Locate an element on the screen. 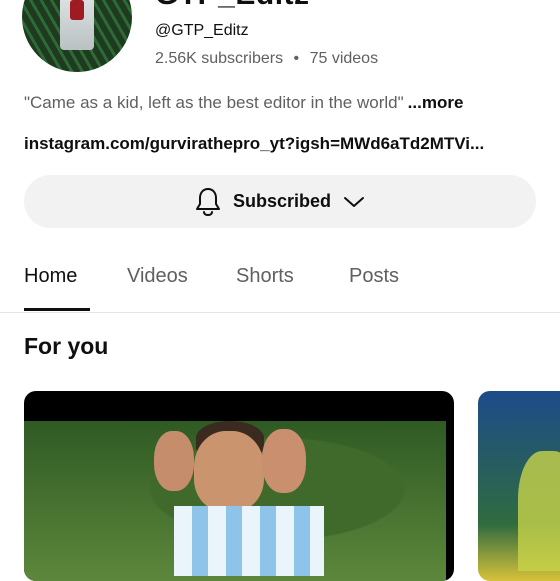 The image size is (560, 581). tab-videos: Videos is located at coordinates (157, 276).